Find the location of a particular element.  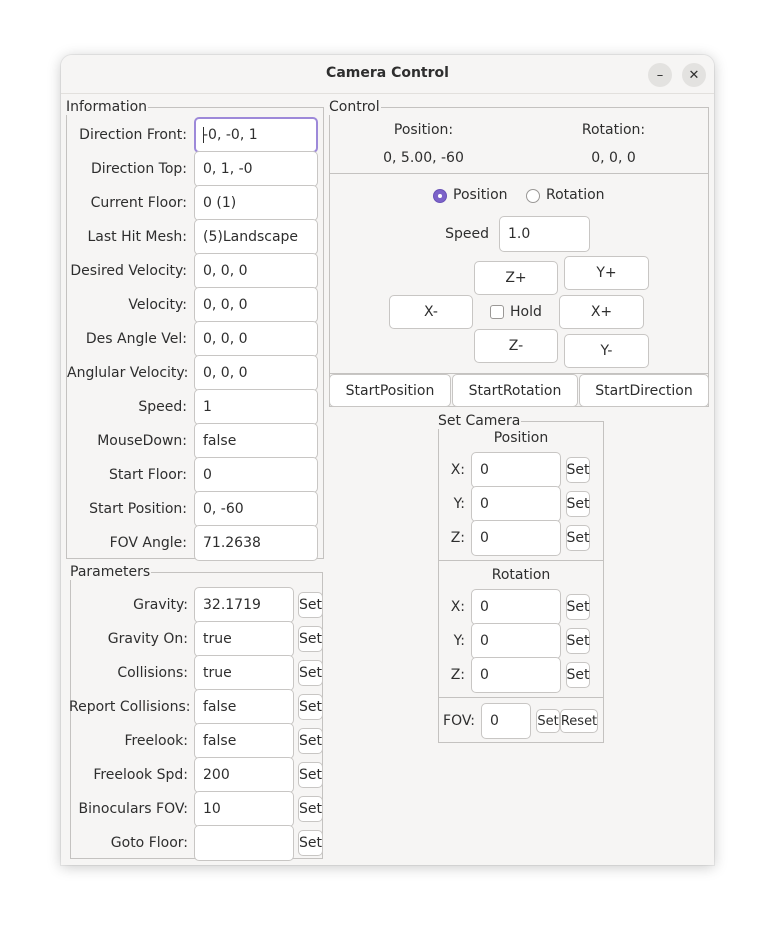

info-label: MouseDown: is located at coordinates (142, 441).